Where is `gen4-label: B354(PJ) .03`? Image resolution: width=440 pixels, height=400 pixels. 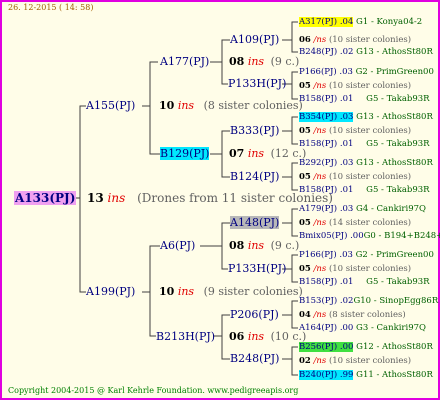 gen4-label: B354(PJ) .03 is located at coordinates (326, 117).